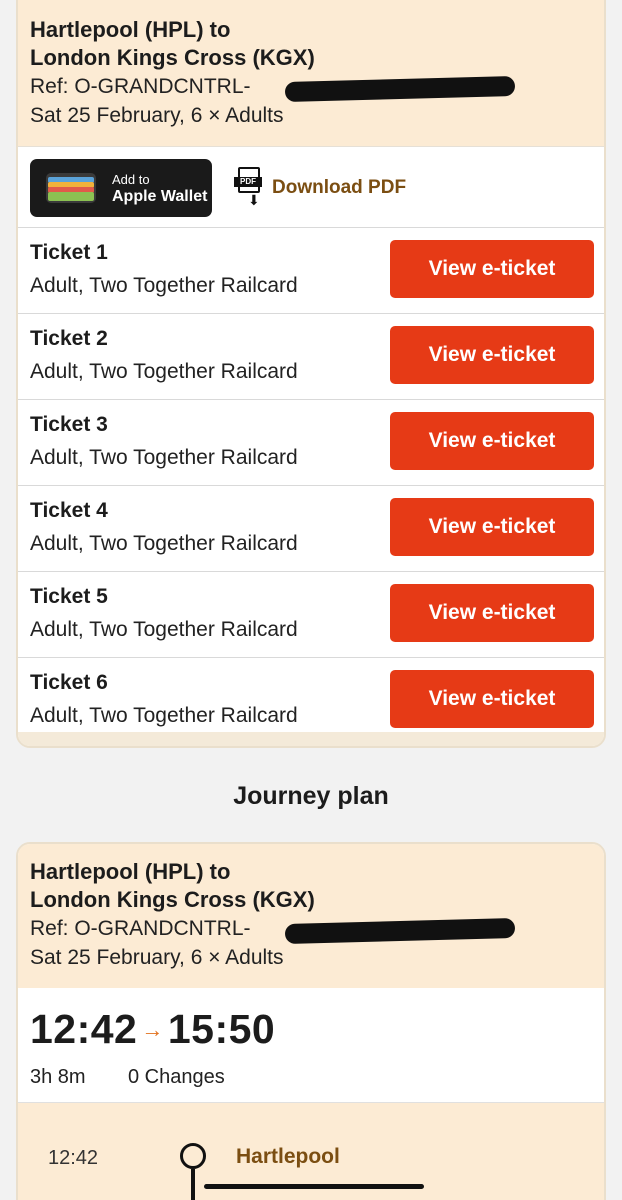 This screenshot has width=622, height=1200. What do you see at coordinates (69, 682) in the screenshot?
I see `ticket-name: Ticket 6` at bounding box center [69, 682].